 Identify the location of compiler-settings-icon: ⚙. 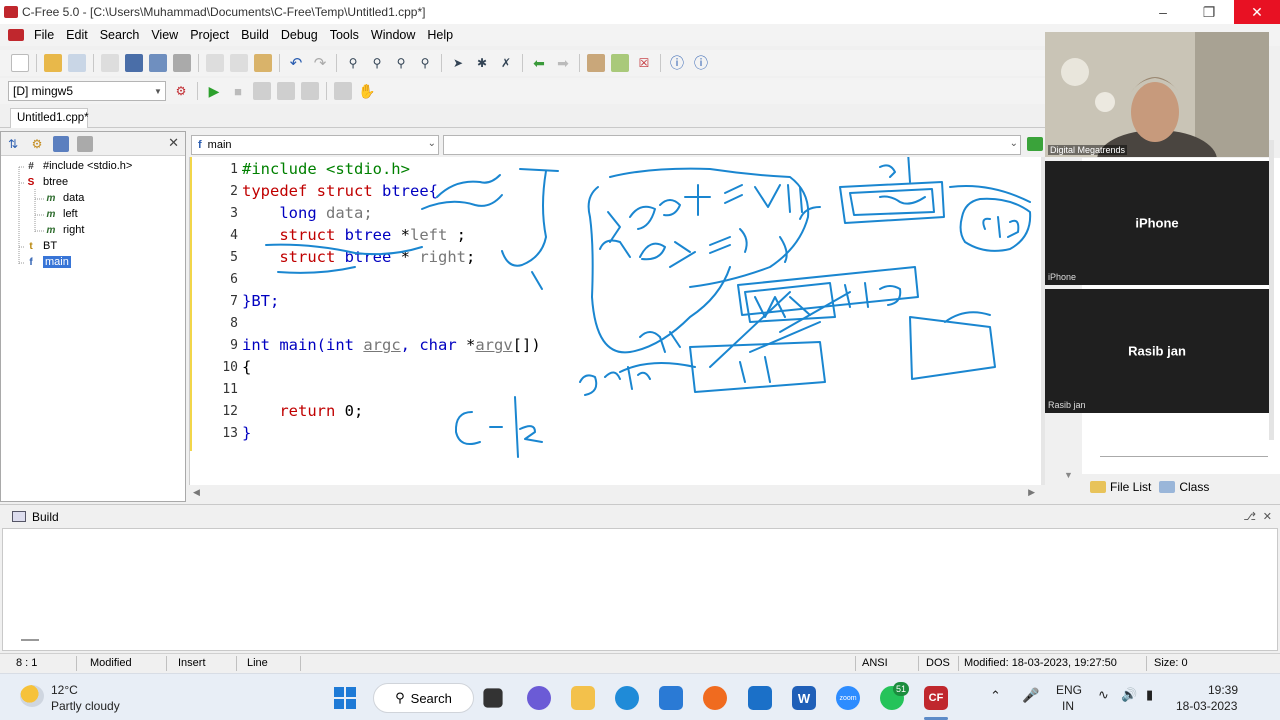
(181, 91).